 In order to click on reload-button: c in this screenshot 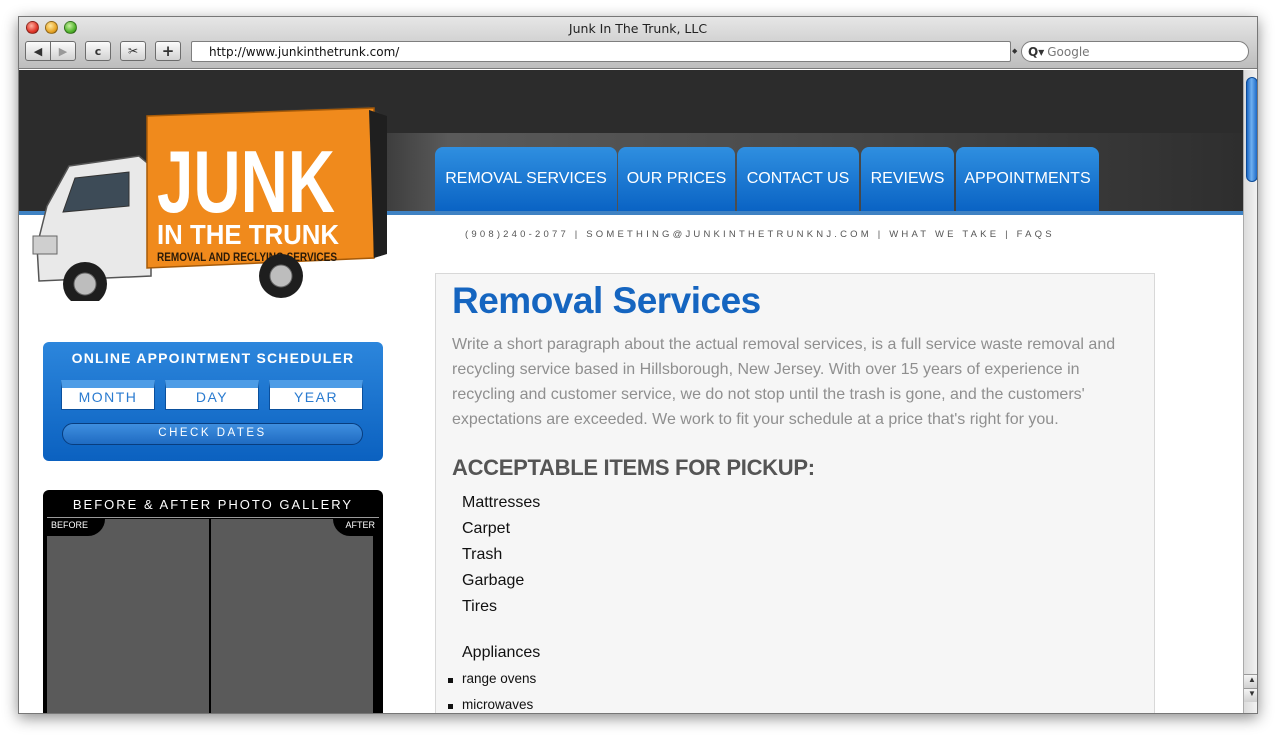, I will do `click(98, 51)`.